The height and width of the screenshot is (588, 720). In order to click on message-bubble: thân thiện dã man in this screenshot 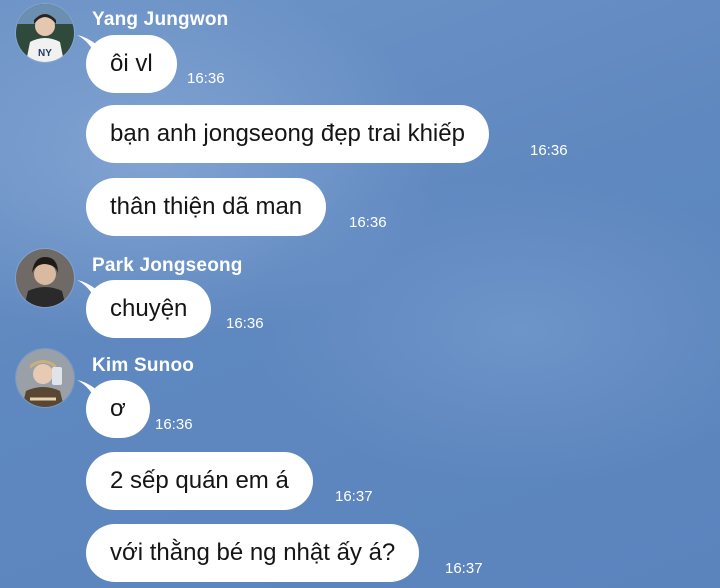, I will do `click(206, 207)`.